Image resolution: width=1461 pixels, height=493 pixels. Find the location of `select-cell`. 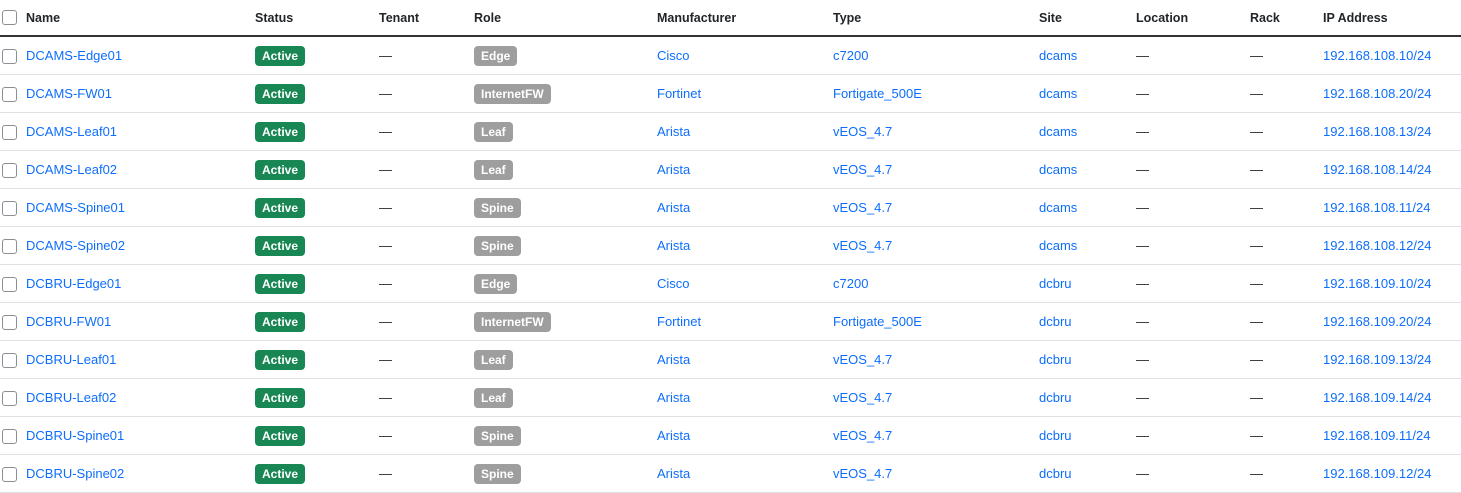

select-cell is located at coordinates (13, 397).